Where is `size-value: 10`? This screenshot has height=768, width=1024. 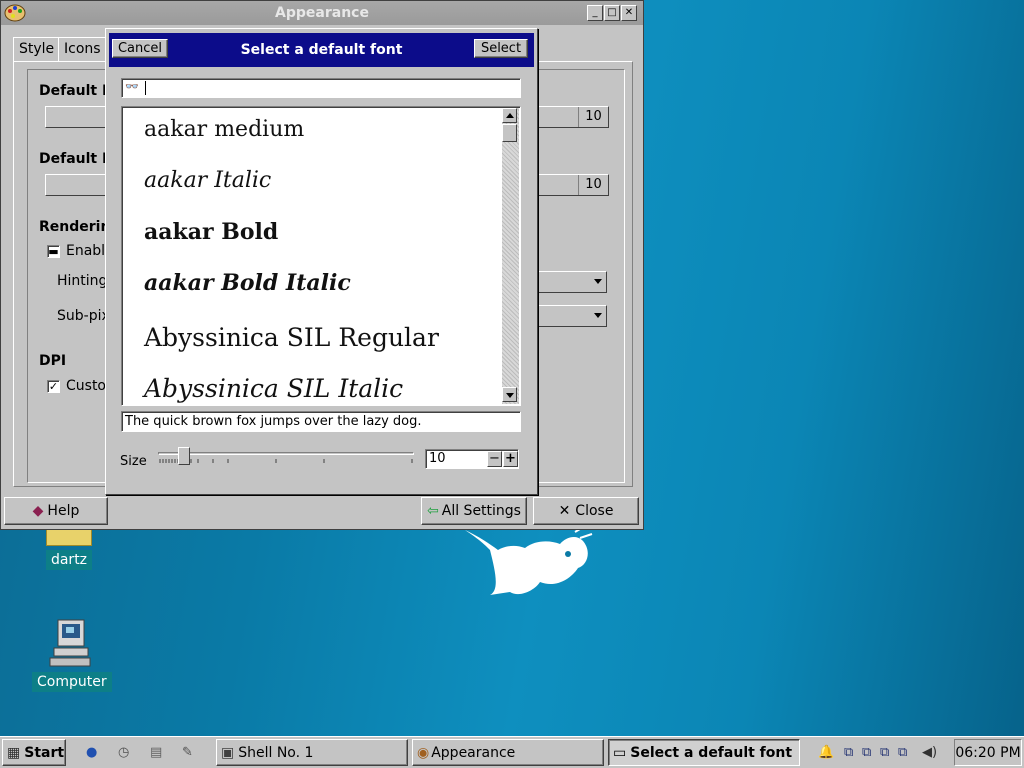 size-value: 10 is located at coordinates (437, 458).